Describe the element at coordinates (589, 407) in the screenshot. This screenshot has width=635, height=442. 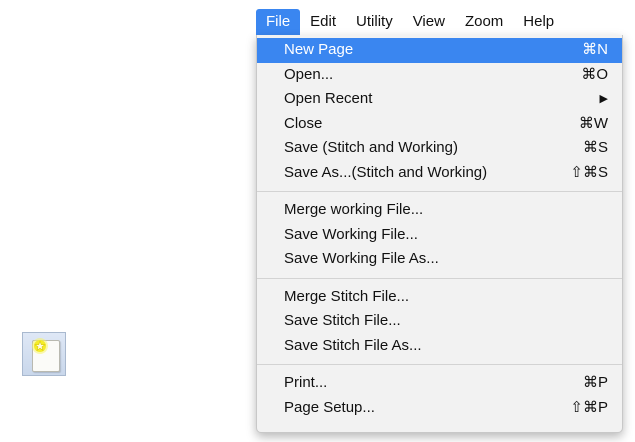
I see `menu-item-shortcut: ⇧⌘P` at that location.